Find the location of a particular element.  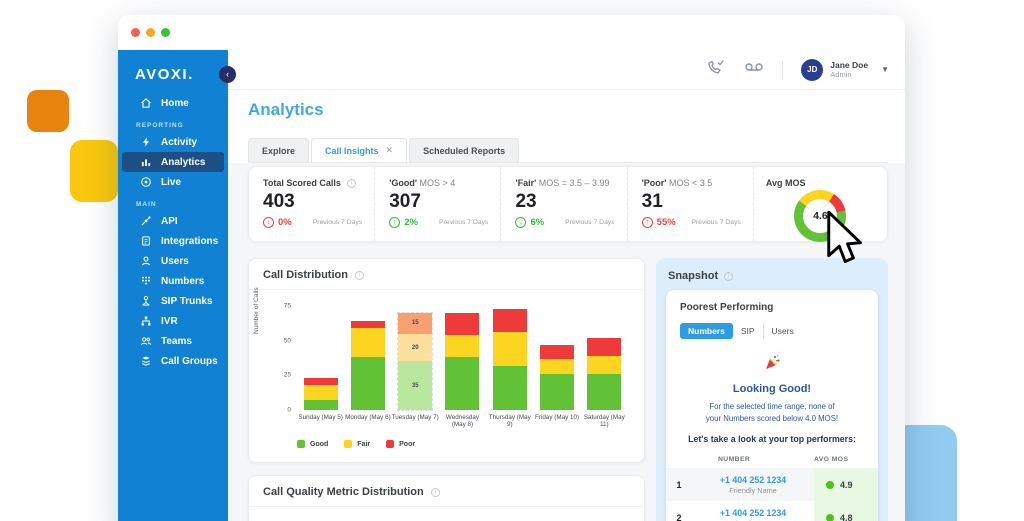

voicemail-icon is located at coordinates (754, 69).